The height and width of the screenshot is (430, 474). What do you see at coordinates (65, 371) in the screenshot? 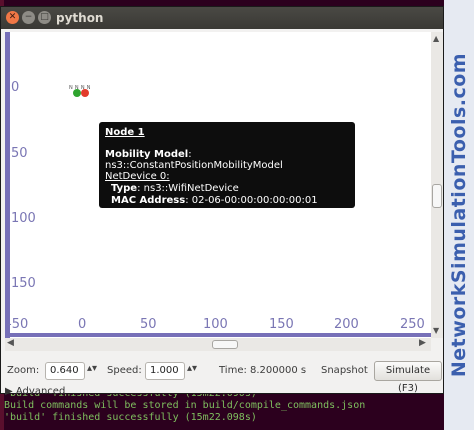
I see `zoom-input: 0.640` at bounding box center [65, 371].